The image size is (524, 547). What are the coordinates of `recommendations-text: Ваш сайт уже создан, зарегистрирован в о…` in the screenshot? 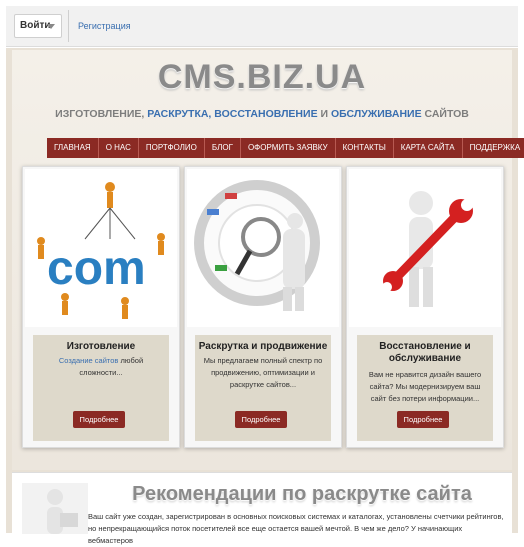 It's located at (296, 528).